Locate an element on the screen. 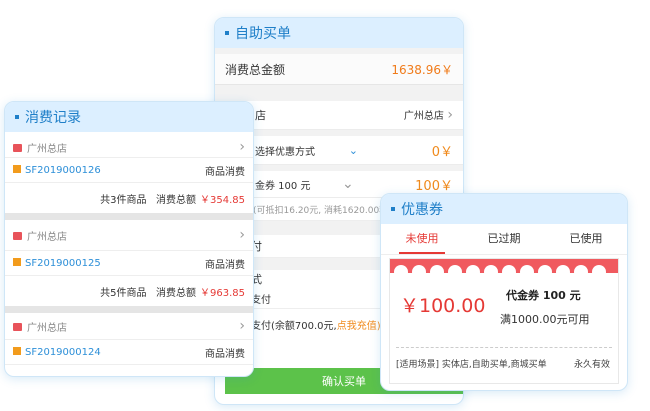  record-summary: 共3件商品 消费总额 is located at coordinates (148, 200).